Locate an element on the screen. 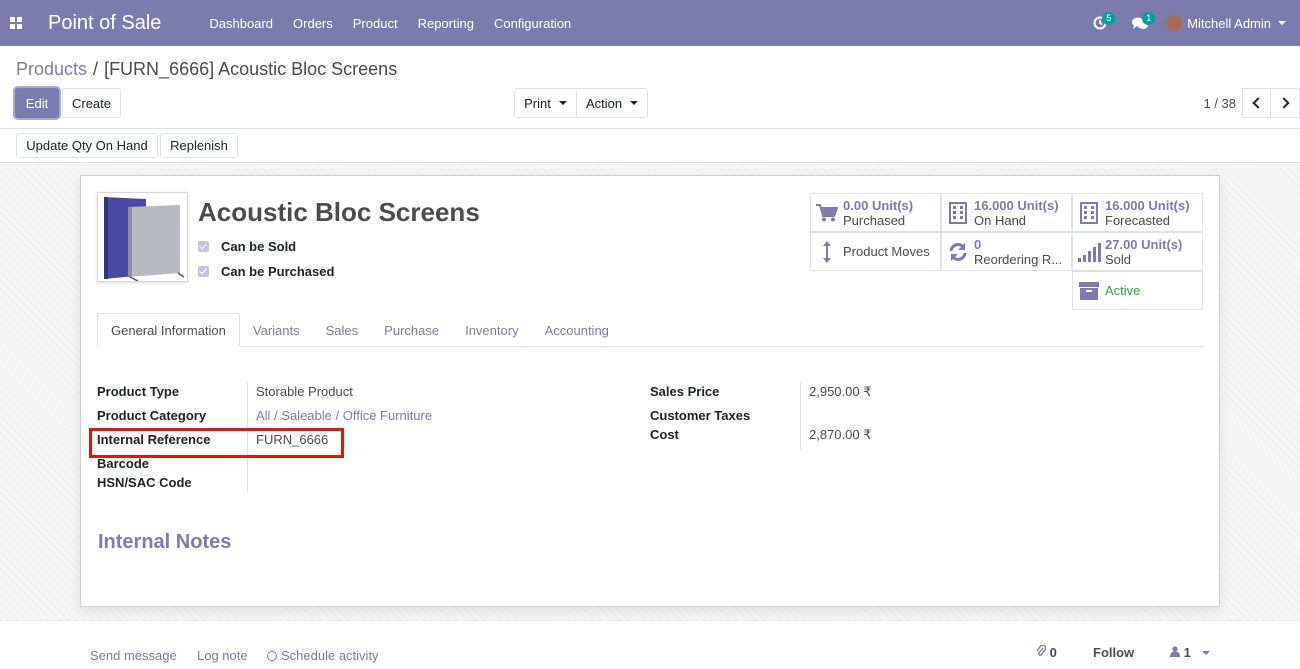 The width and height of the screenshot is (1300, 669). archive-box-icon is located at coordinates (1089, 291).